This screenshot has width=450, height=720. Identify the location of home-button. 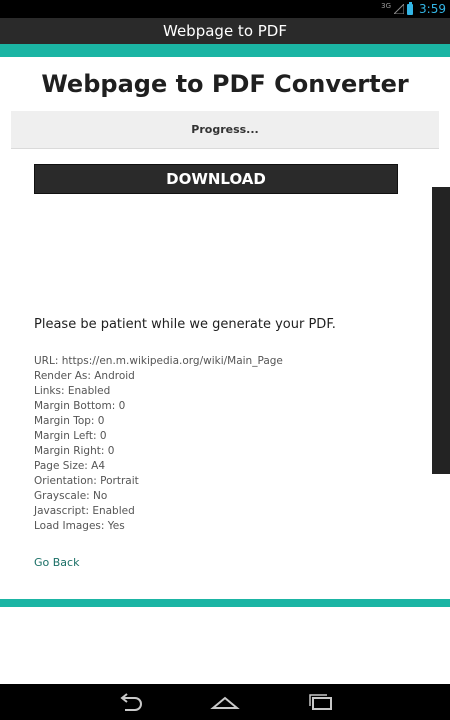
(225, 702).